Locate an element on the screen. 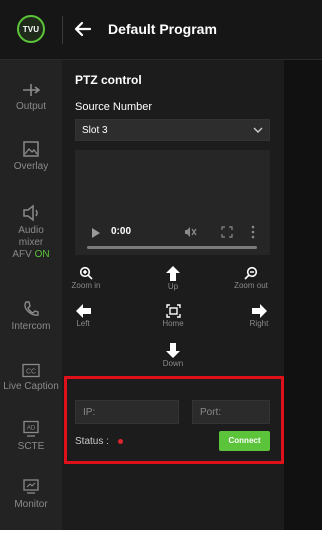 Image resolution: width=326 pixels, height=539 pixels. up-label: Up is located at coordinates (173, 286).